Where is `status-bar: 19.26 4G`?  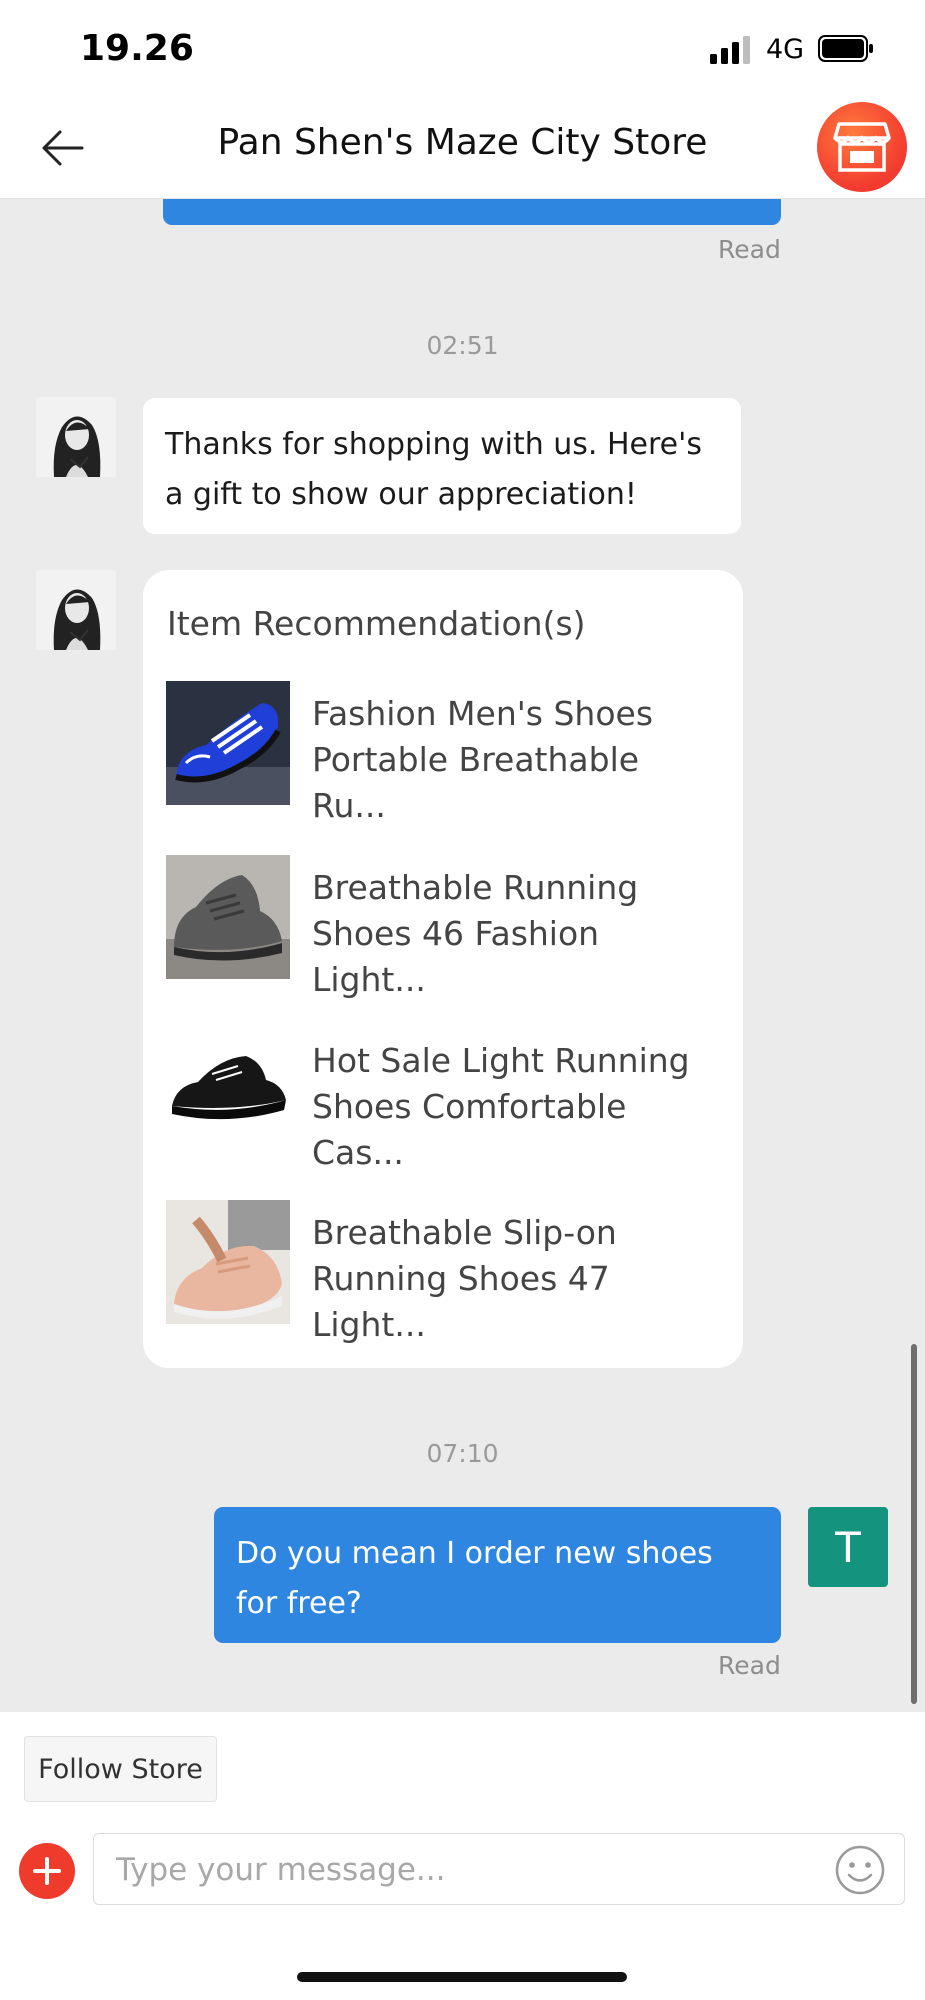
status-bar: 19.26 4G is located at coordinates (462, 50).